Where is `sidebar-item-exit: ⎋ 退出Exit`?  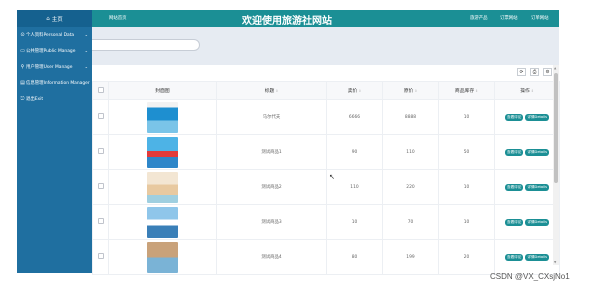
sidebar-item-exit: ⎋ 退出Exit is located at coordinates (54, 99).